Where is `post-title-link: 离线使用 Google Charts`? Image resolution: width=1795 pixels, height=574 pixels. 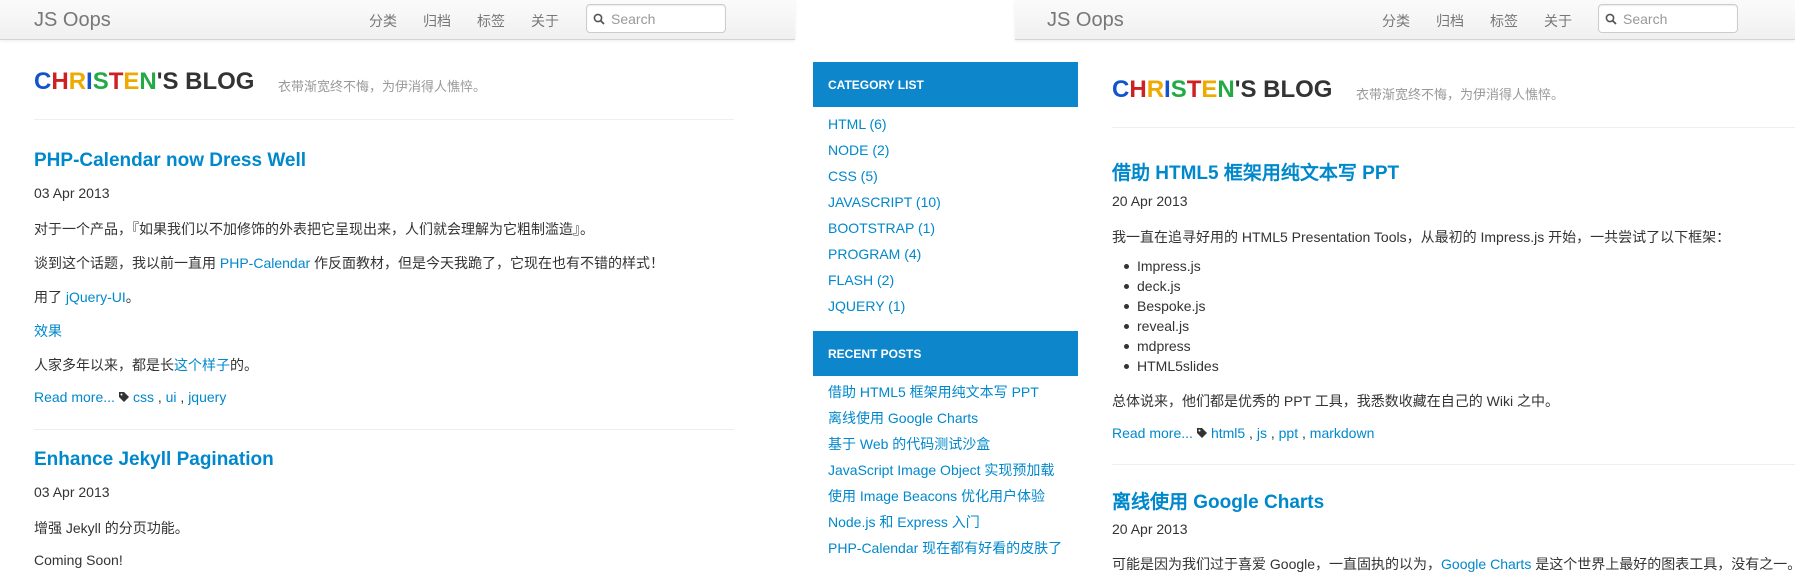 post-title-link: 离线使用 Google Charts is located at coordinates (1218, 500).